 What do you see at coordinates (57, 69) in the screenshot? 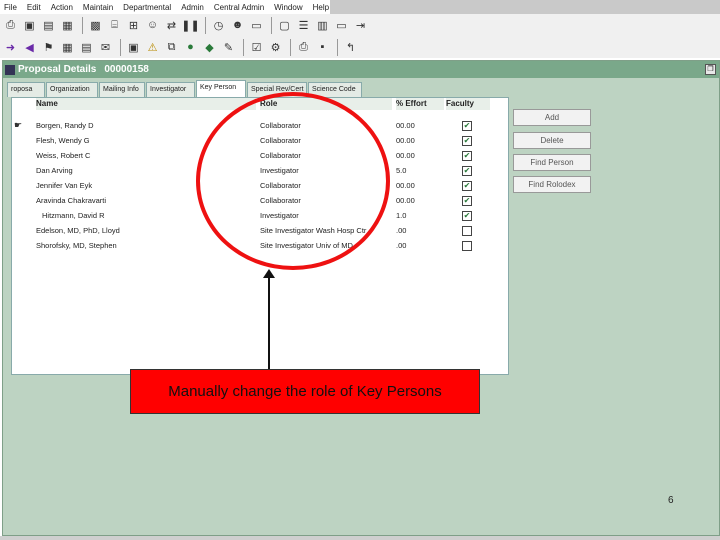
I see `window-title: Proposal Details` at bounding box center [57, 69].